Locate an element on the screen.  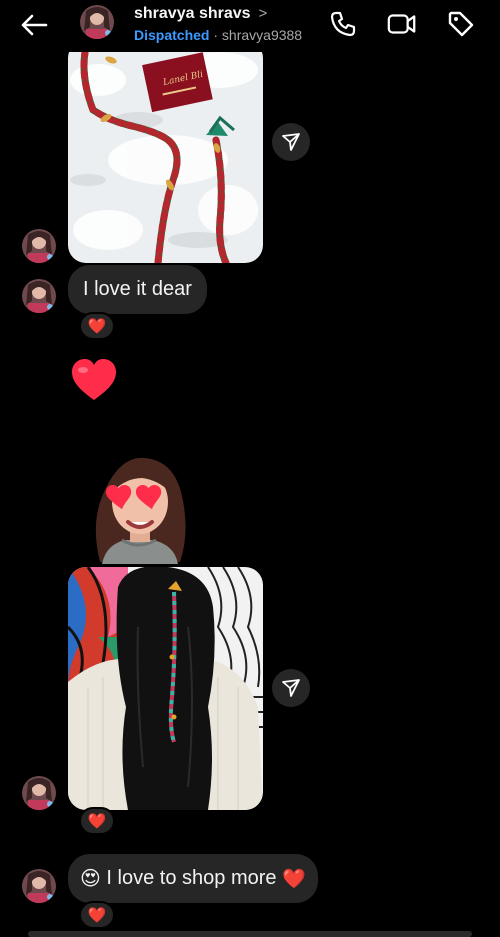
phone-icon is located at coordinates (343, 24).